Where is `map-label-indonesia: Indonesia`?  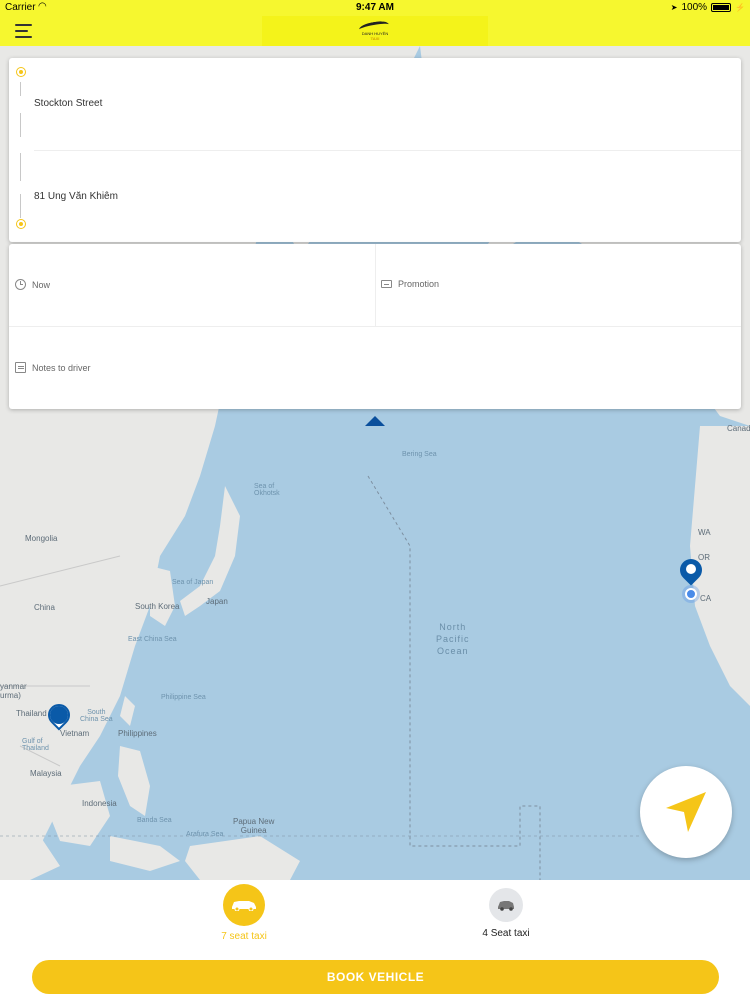
map-label-indonesia: Indonesia is located at coordinates (99, 803).